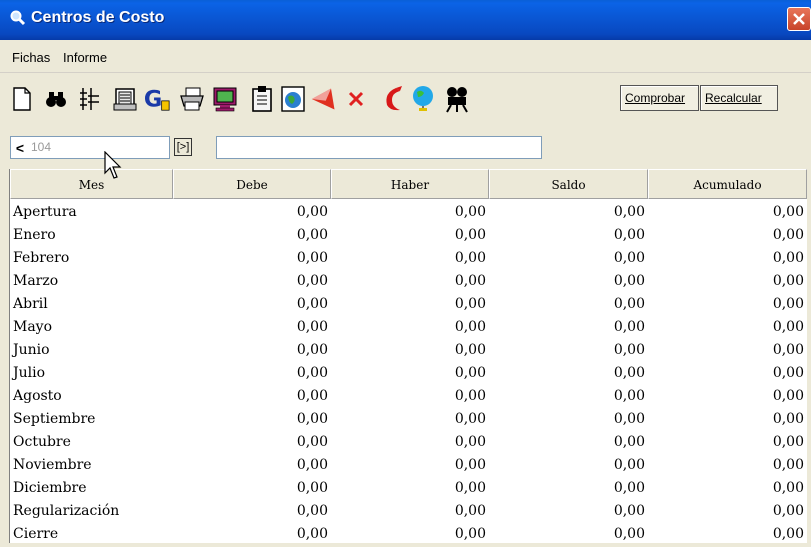  Describe the element at coordinates (50, 488) in the screenshot. I see `cell-mes: Diciembre` at that location.